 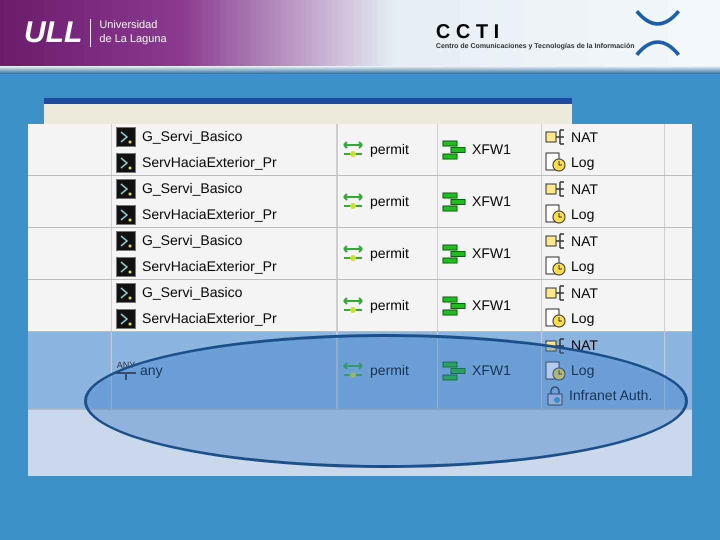 What do you see at coordinates (151, 370) in the screenshot?
I see `source-label: any` at bounding box center [151, 370].